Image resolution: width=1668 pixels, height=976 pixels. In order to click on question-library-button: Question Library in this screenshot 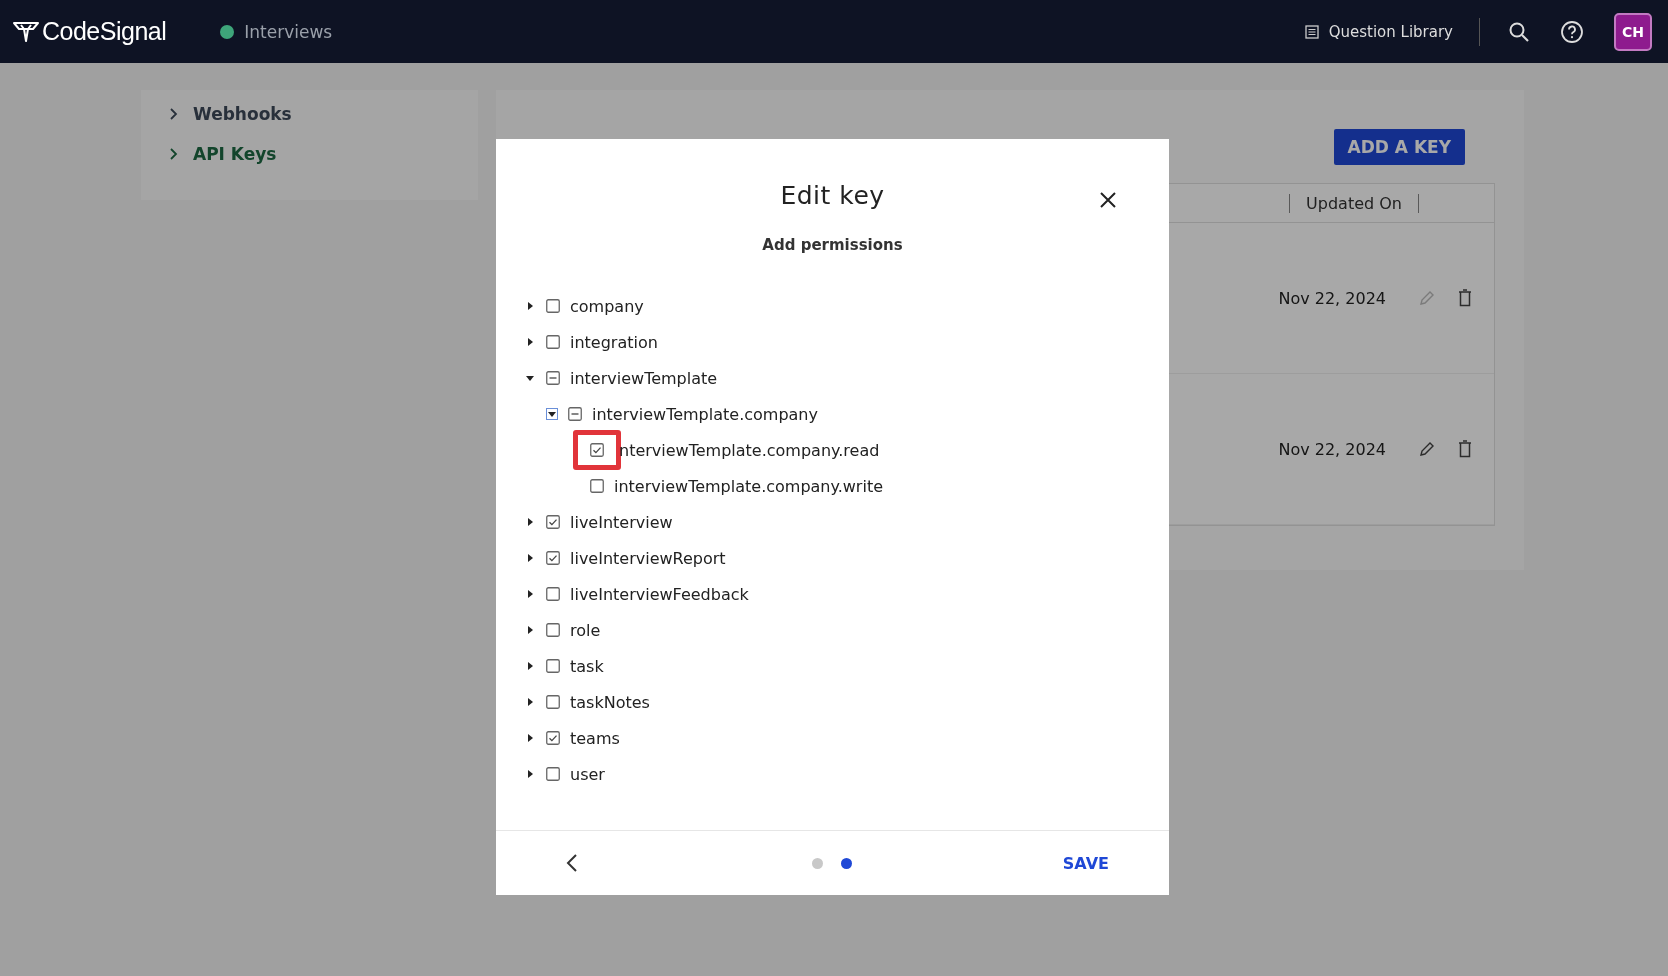, I will do `click(1378, 31)`.